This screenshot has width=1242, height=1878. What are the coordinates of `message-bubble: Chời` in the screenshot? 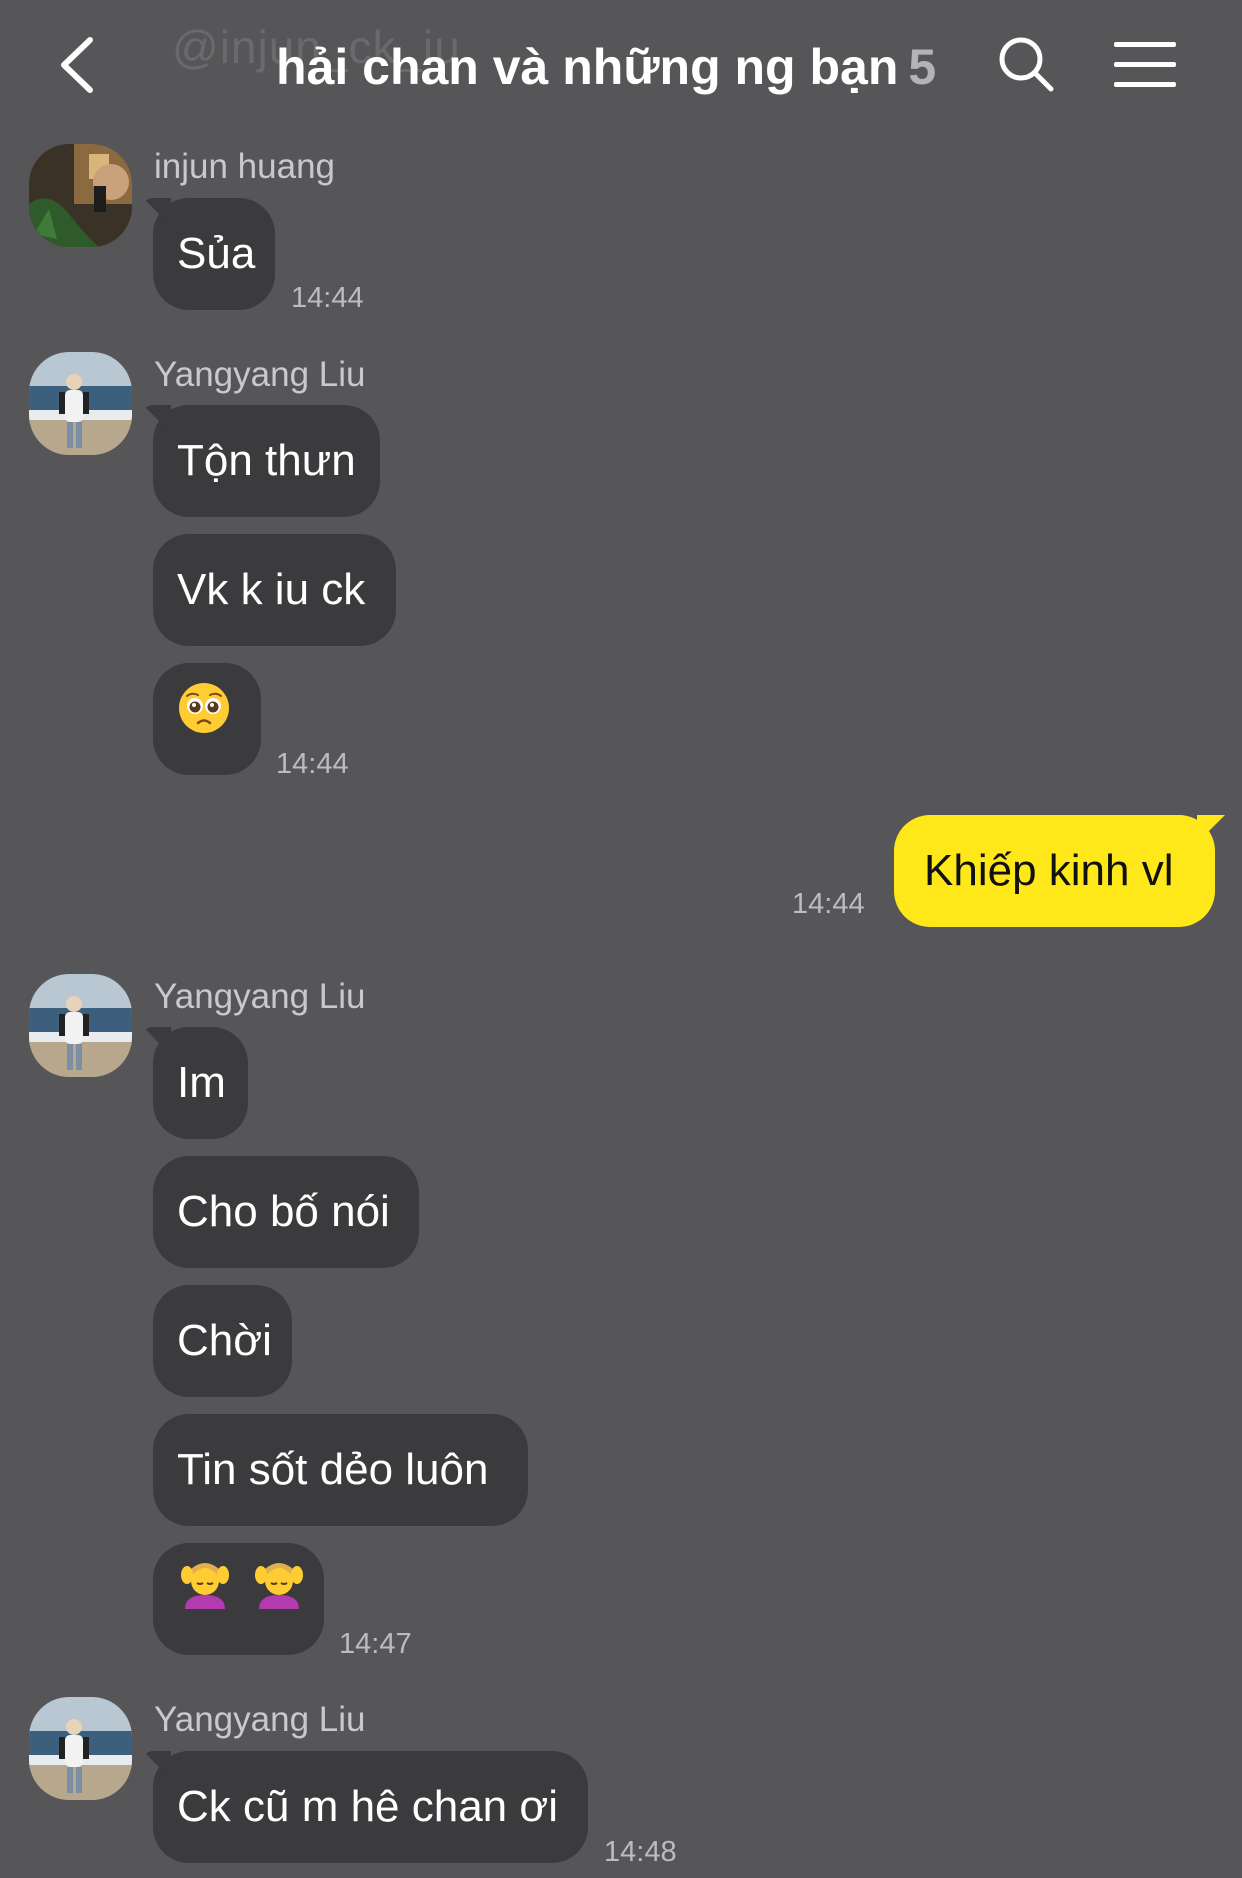 It's located at (222, 1341).